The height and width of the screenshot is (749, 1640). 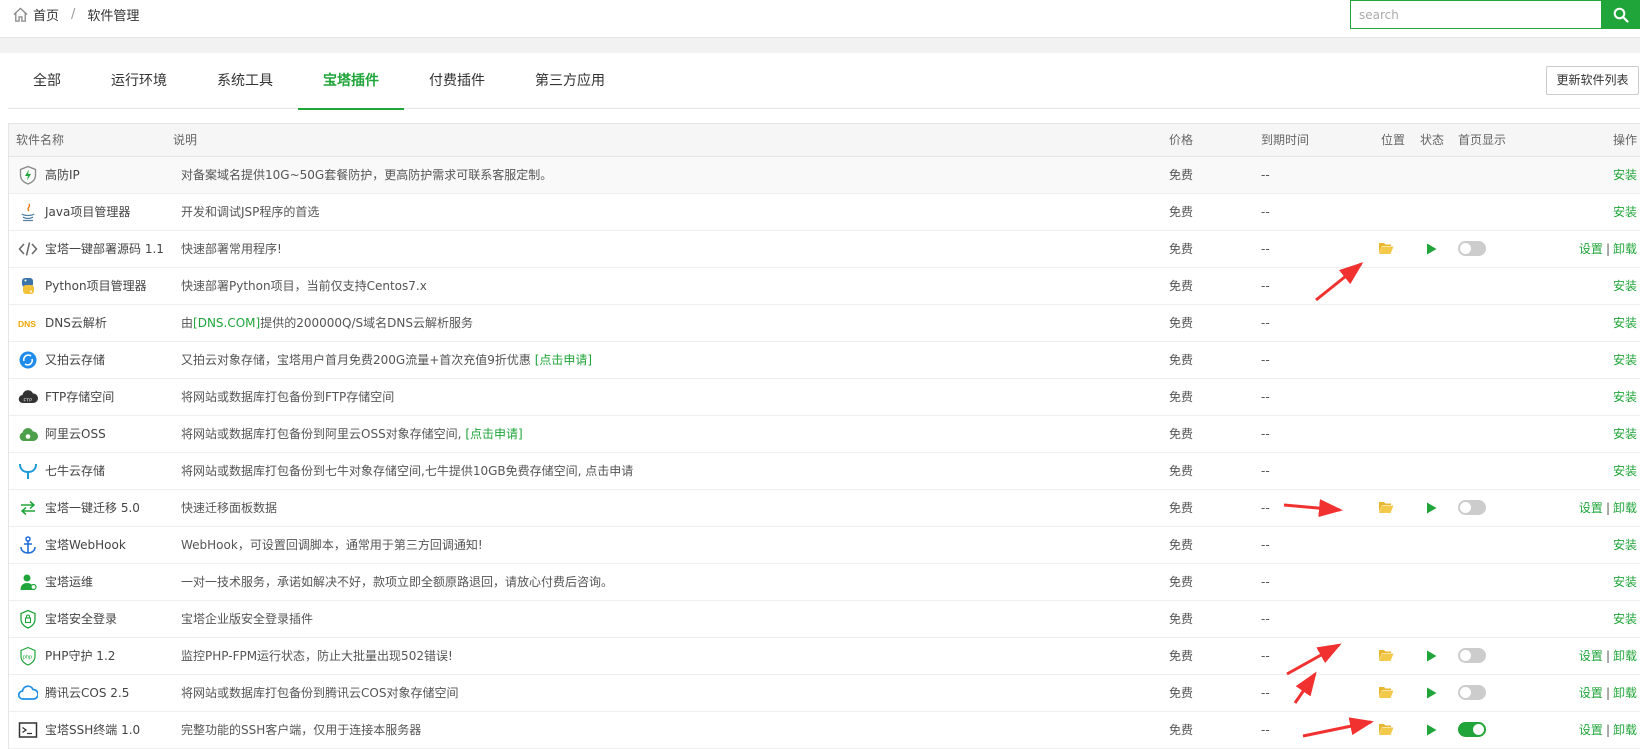 I want to click on table-row: 宝塔一键部署源码 1.1 快速部署常用程序! 免费 -- 设置 | 卸载, so click(x=824, y=249).